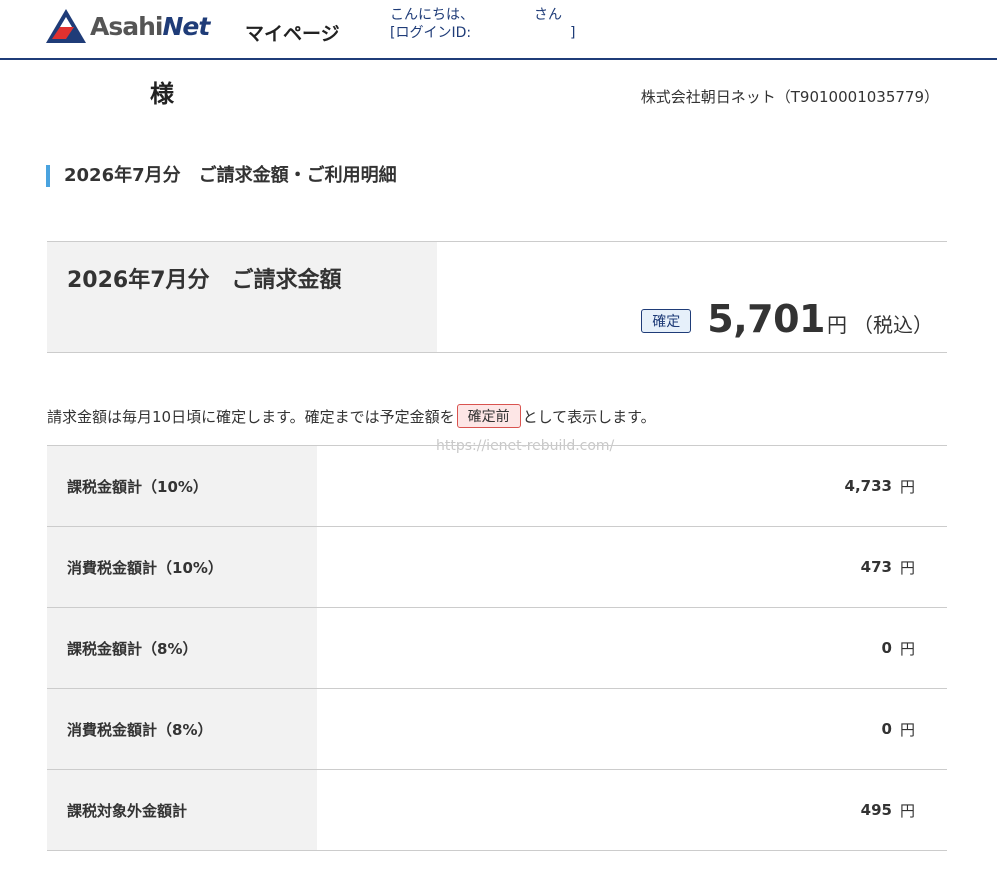 The width and height of the screenshot is (997, 882). Describe the element at coordinates (573, 33) in the screenshot. I see `login-id-close: ]` at that location.